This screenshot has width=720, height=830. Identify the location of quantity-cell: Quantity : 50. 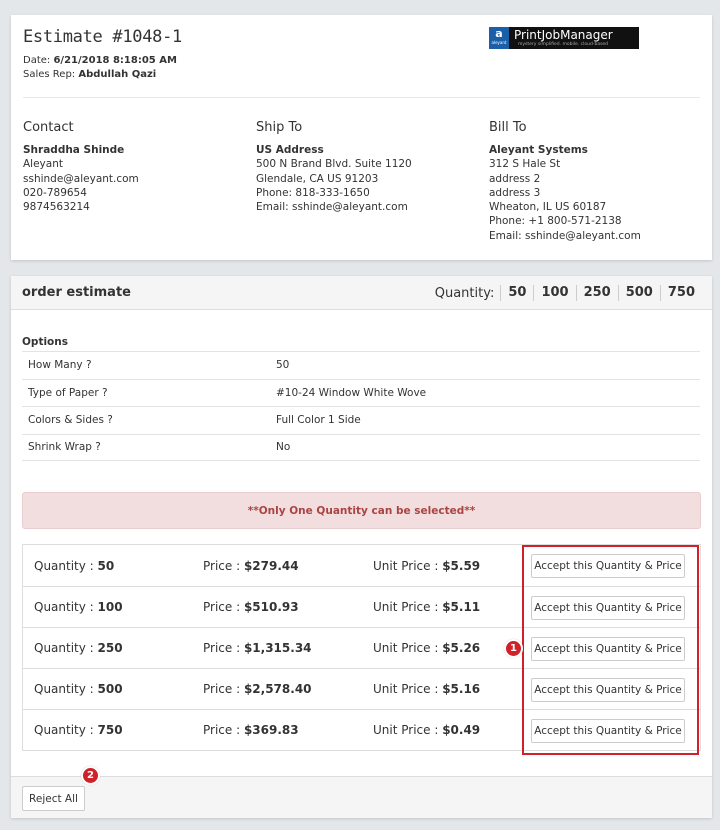
(74, 566).